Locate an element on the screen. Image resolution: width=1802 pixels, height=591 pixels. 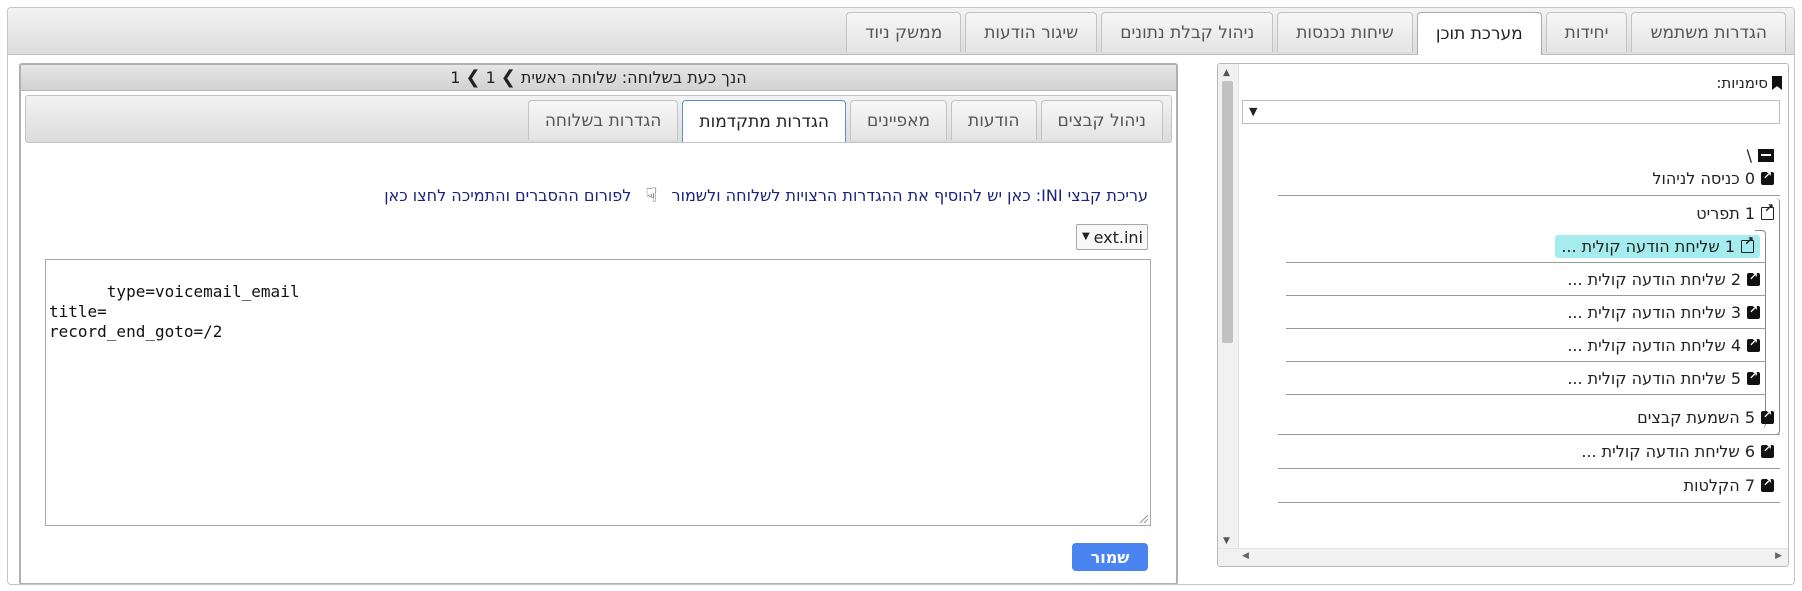
tab-message-dispatch: שיגור הודעות is located at coordinates (1031, 32).